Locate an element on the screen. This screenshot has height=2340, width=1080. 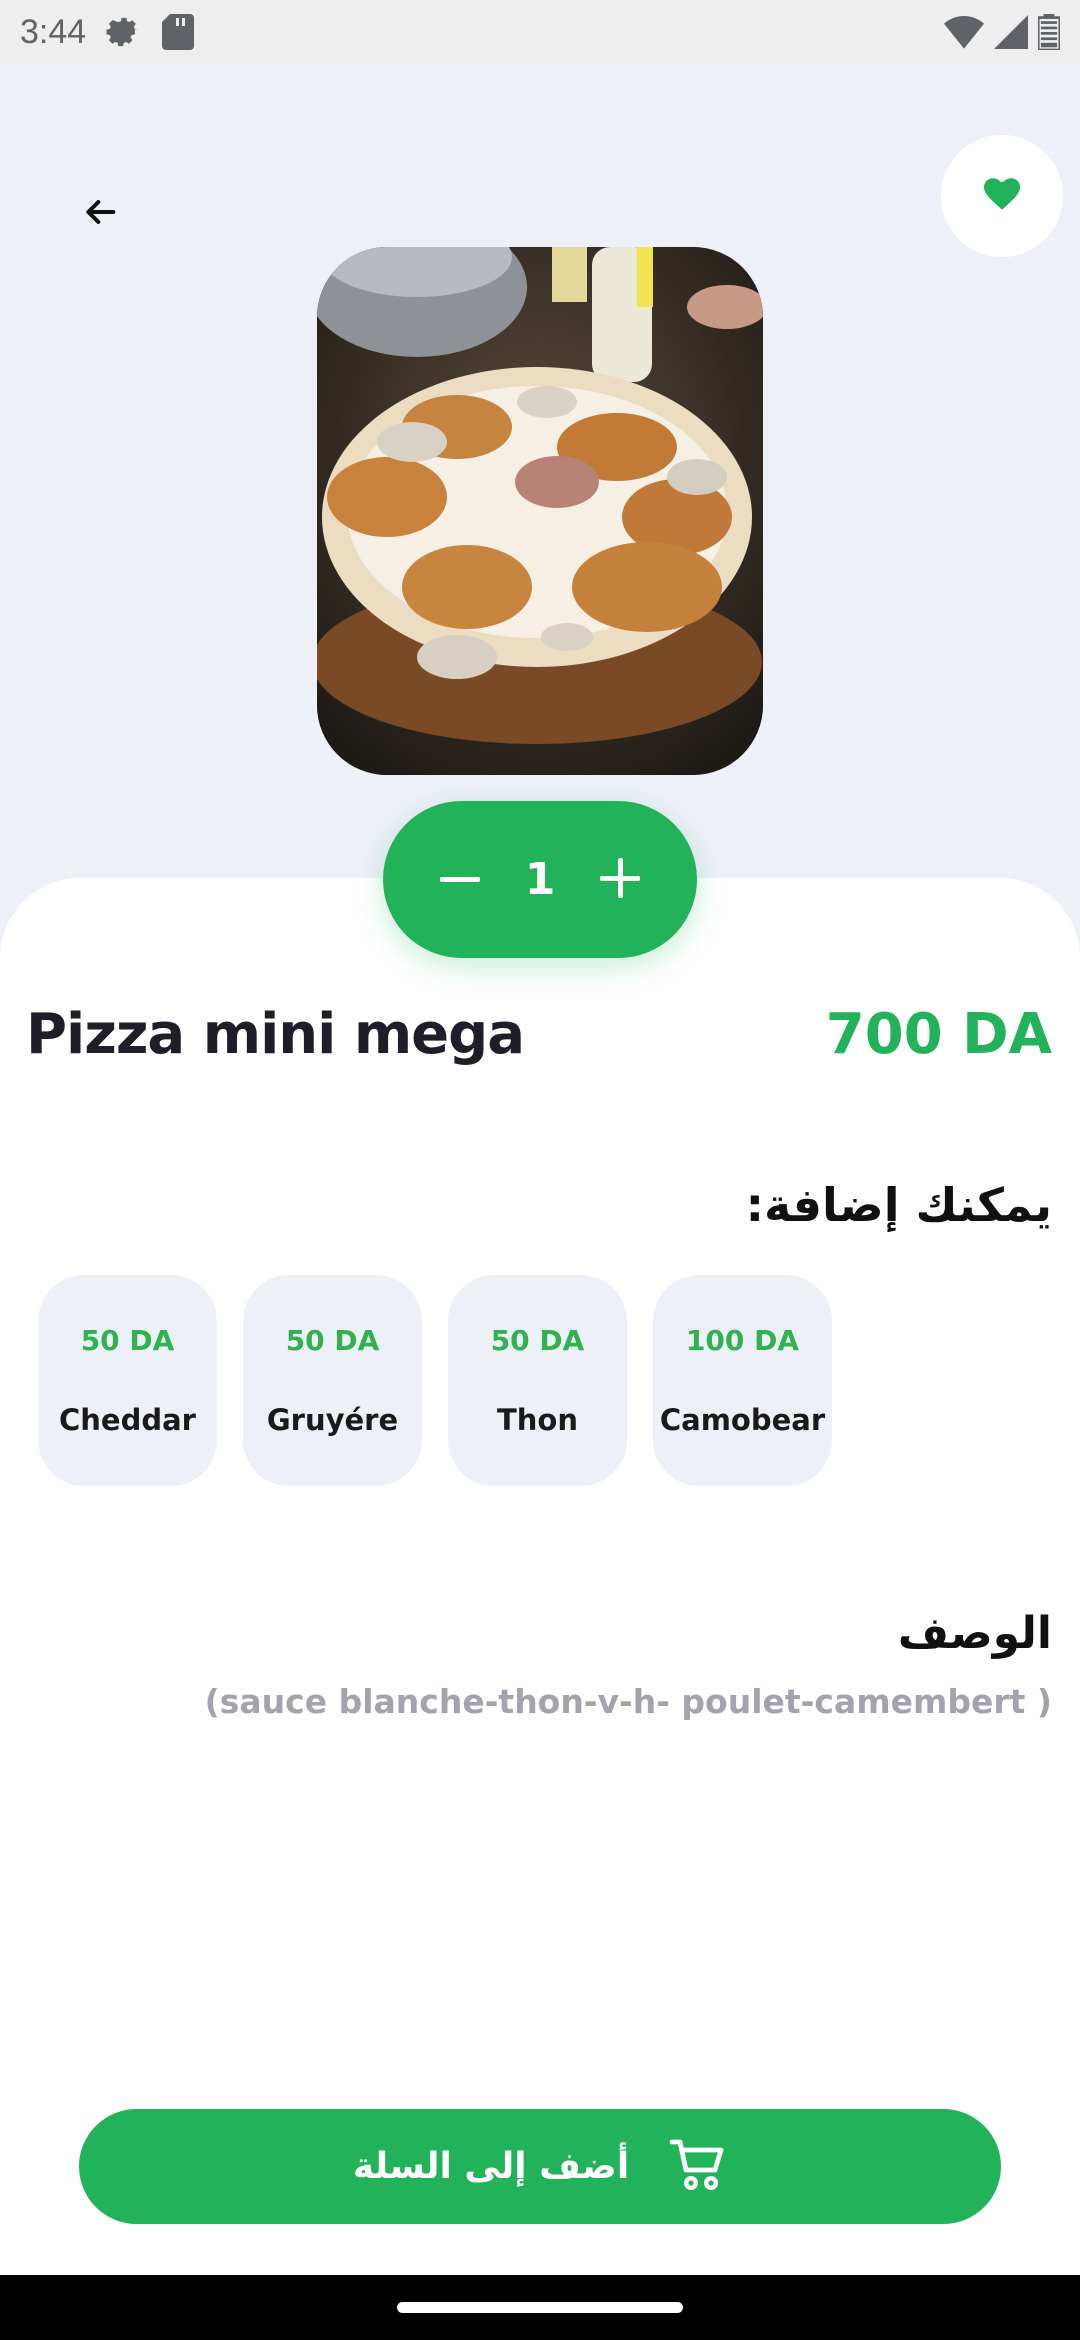
arrow-left-icon is located at coordinates (100, 214).